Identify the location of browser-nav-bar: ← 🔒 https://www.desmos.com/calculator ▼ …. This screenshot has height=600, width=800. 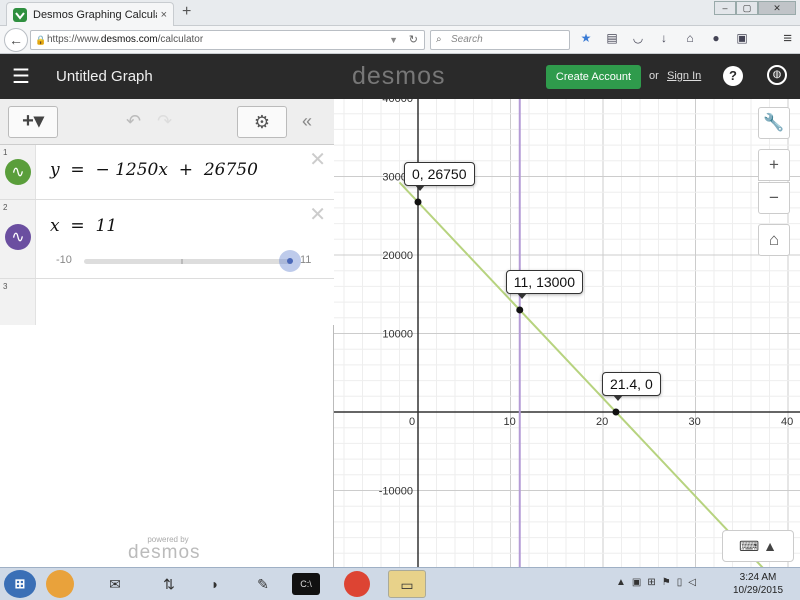
(400, 40).